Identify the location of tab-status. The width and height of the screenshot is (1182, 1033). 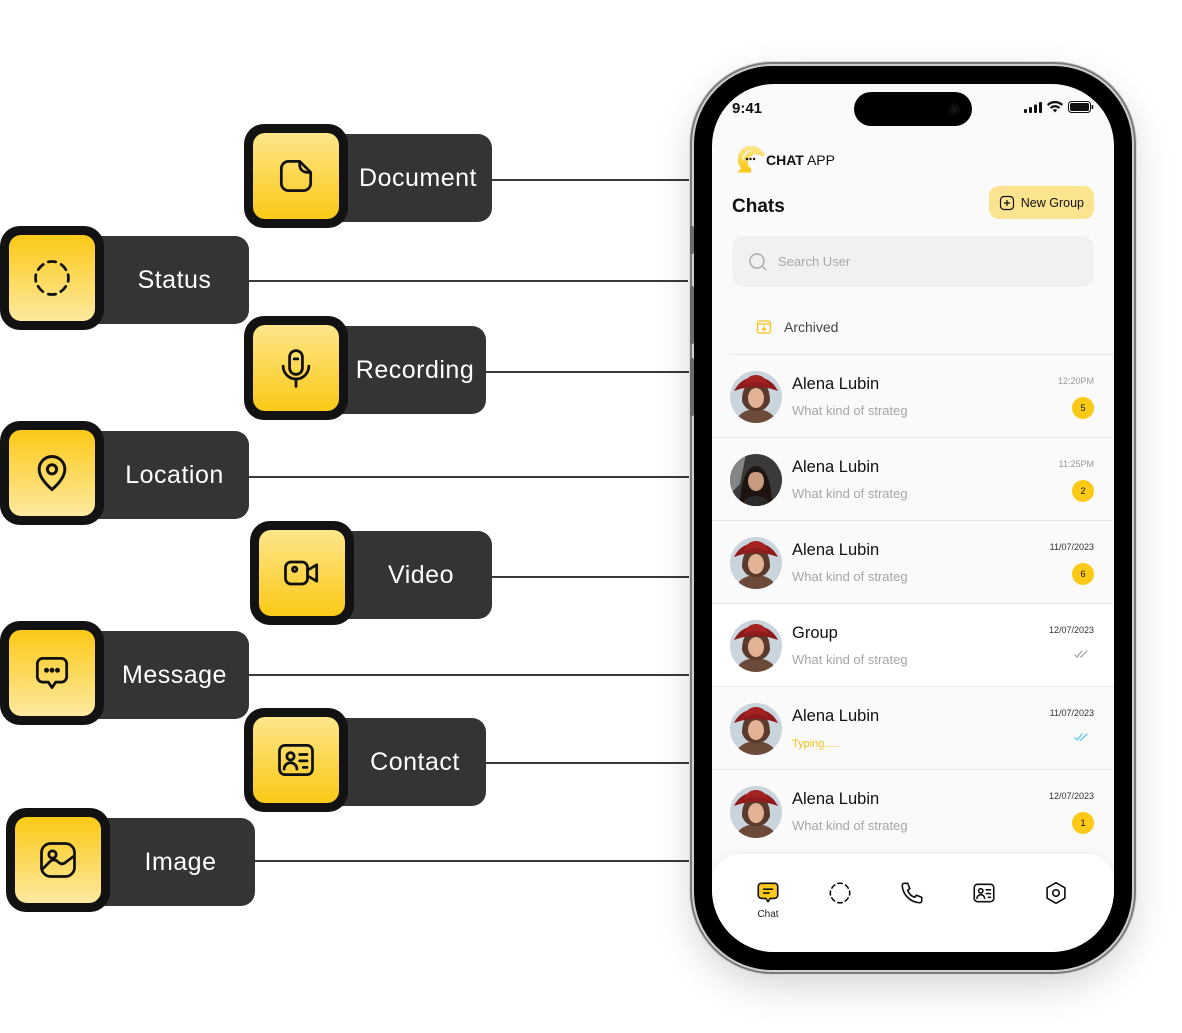
(840, 893).